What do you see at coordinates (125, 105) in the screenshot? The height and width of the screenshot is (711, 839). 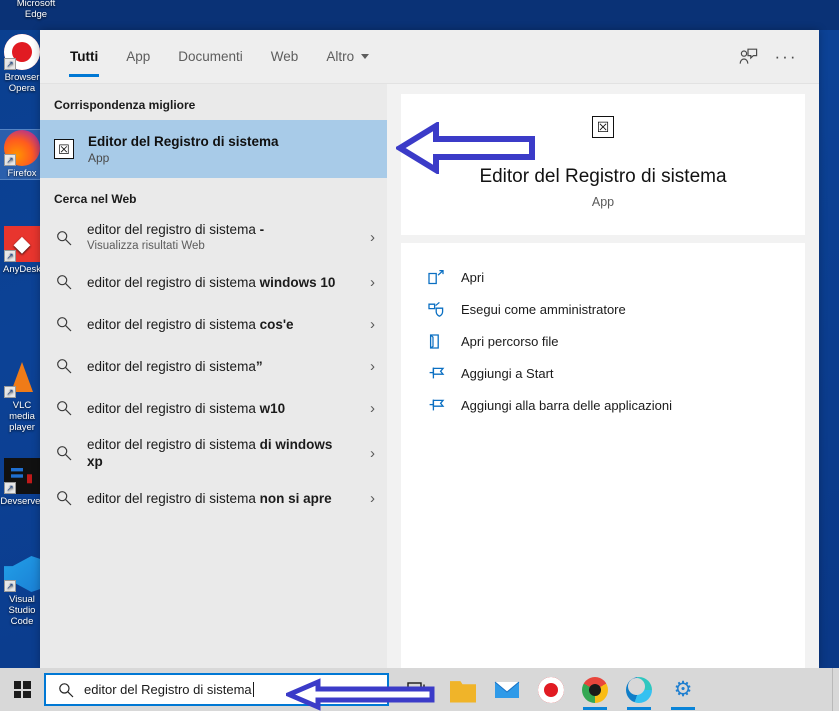 I see `section-title-best-match: Corrispondenza migliore` at bounding box center [125, 105].